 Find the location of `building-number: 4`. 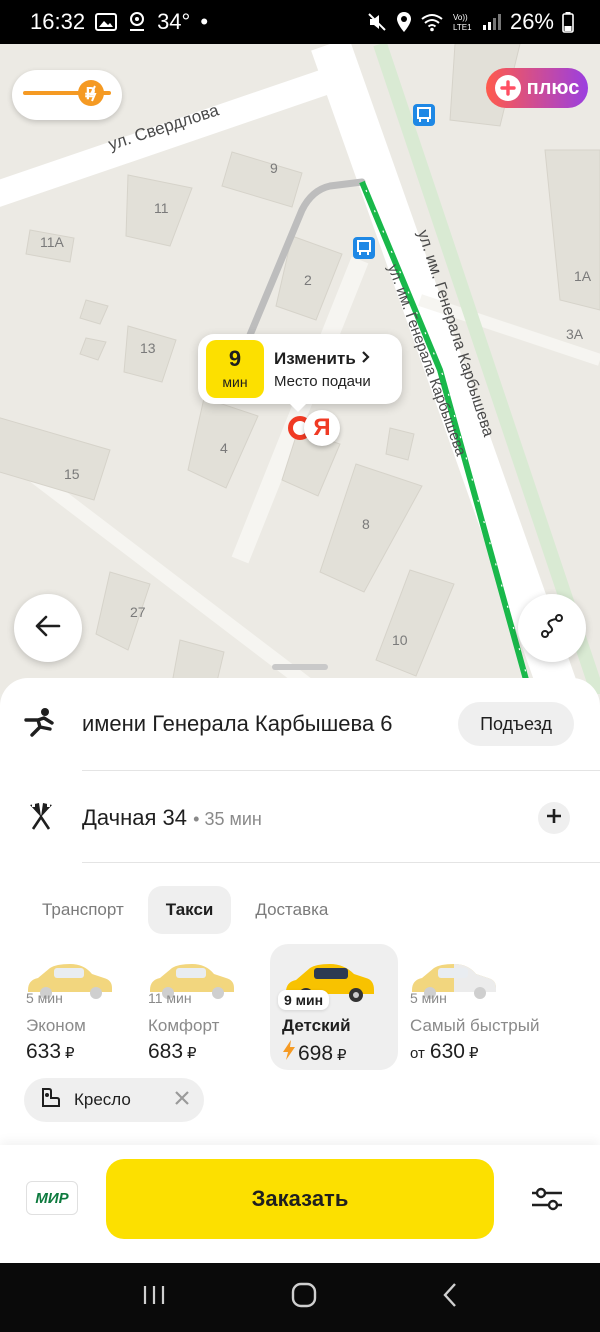

building-number: 4 is located at coordinates (224, 448).